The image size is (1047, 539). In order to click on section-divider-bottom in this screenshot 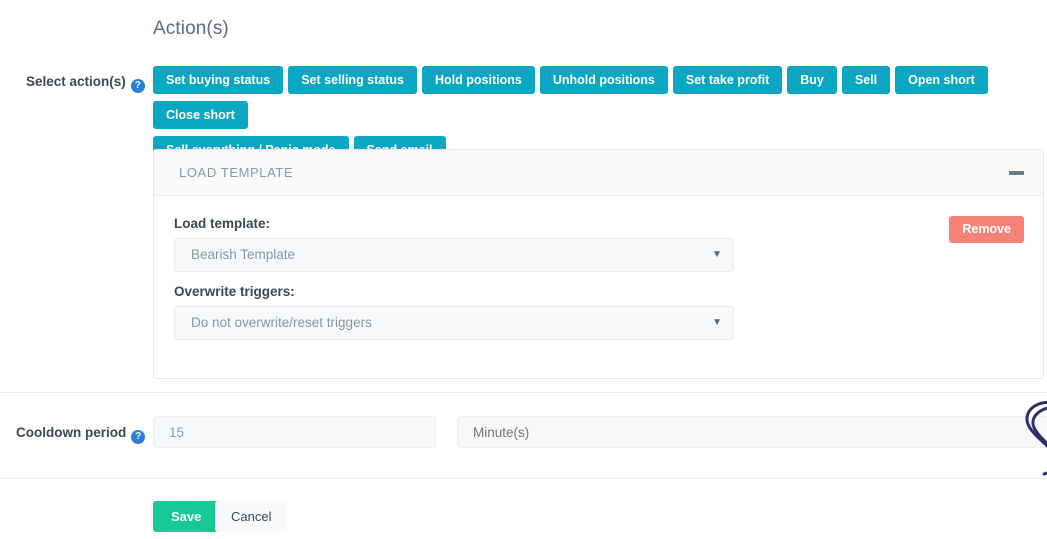, I will do `click(523, 478)`.